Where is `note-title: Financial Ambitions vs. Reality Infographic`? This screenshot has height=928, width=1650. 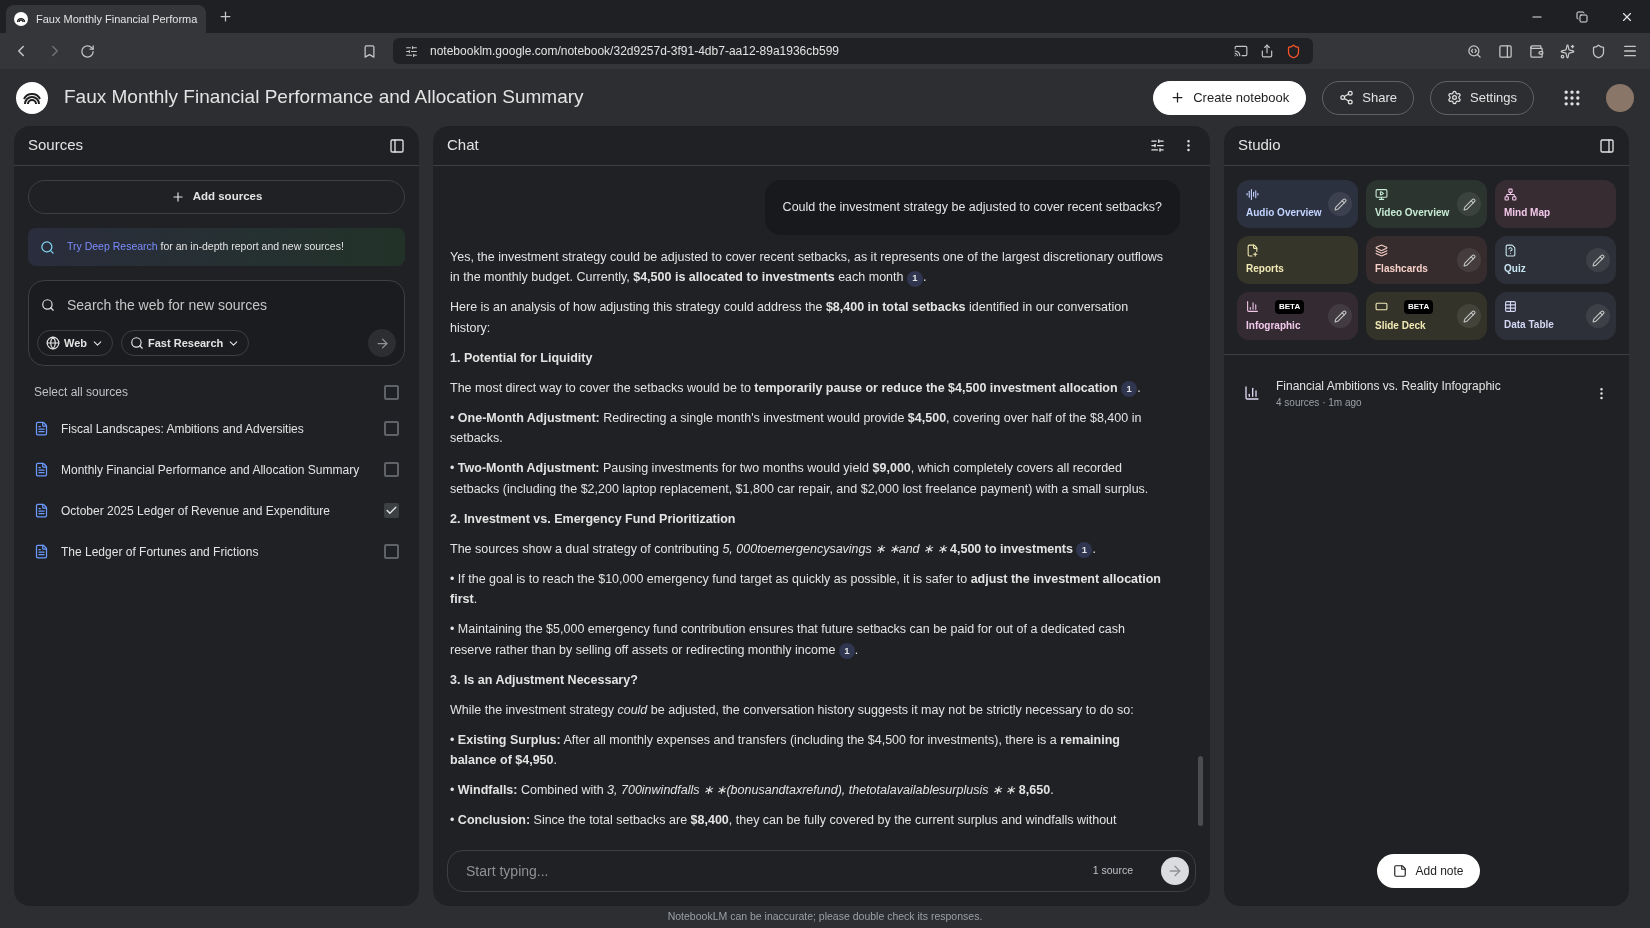 note-title: Financial Ambitions vs. Reality Infographic is located at coordinates (1389, 386).